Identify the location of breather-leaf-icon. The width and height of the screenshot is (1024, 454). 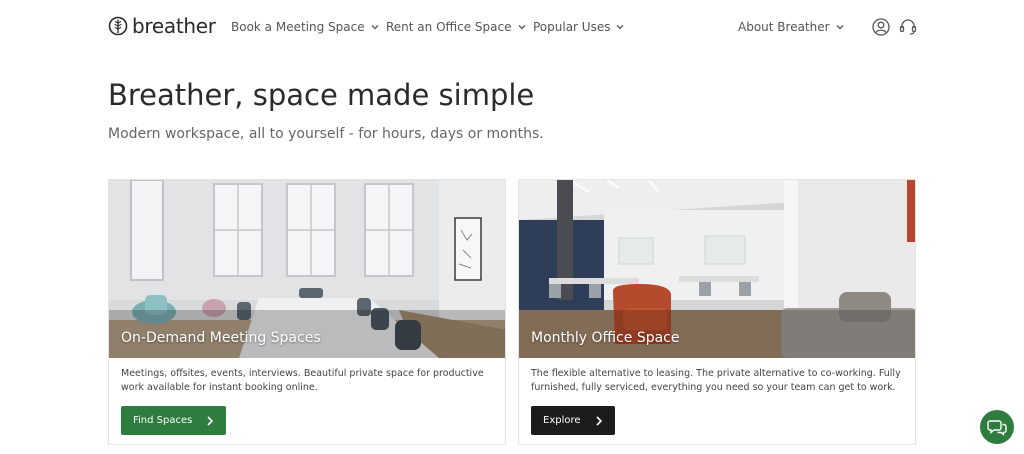
(118, 26).